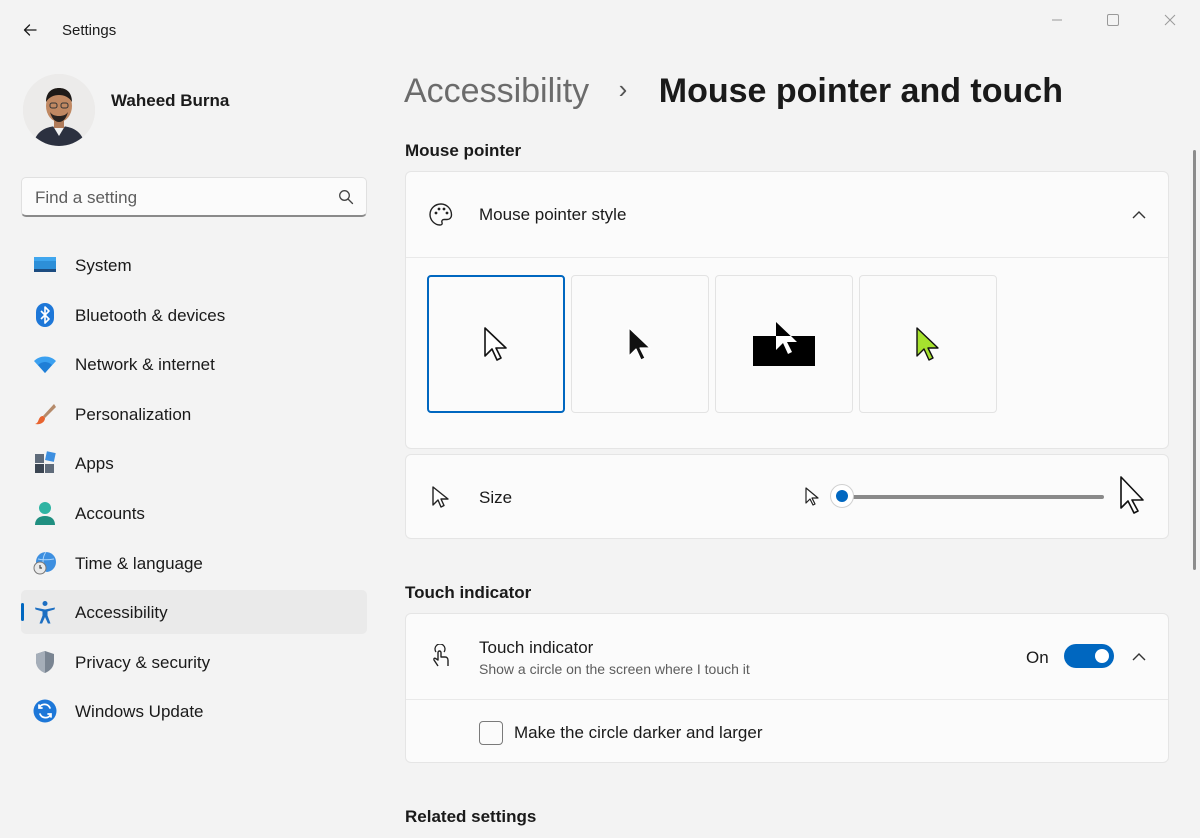  I want to click on search-icon, so click(346, 197).